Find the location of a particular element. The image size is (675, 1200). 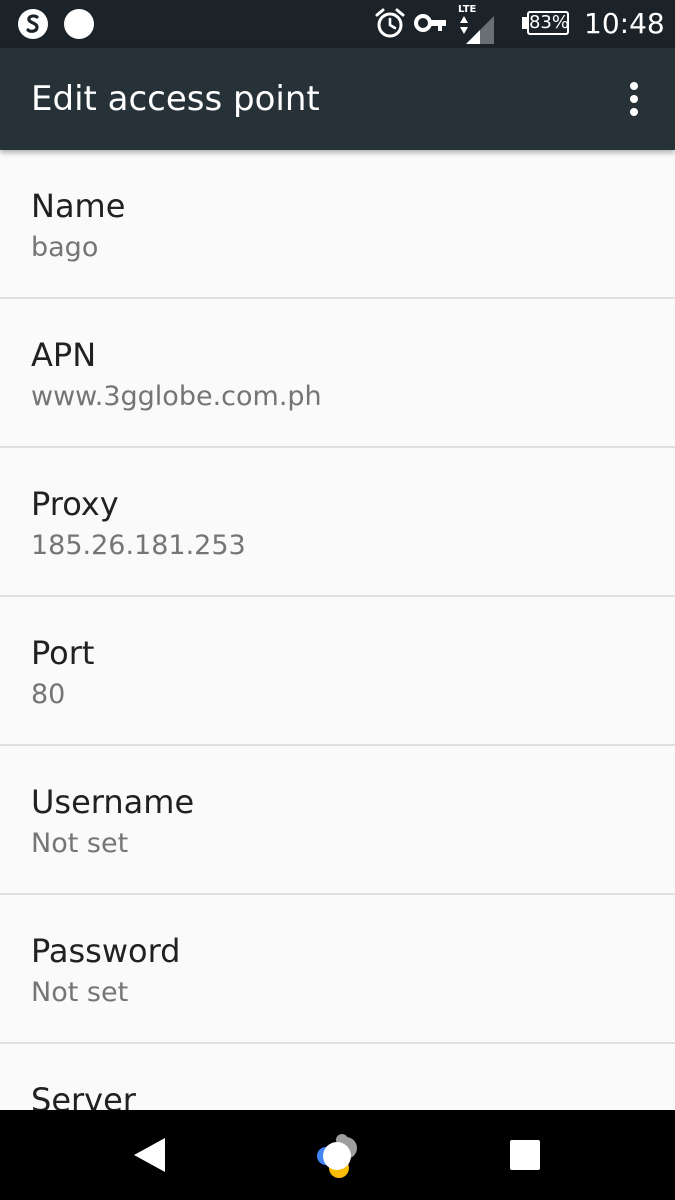

pref-title: Password is located at coordinates (106, 951).